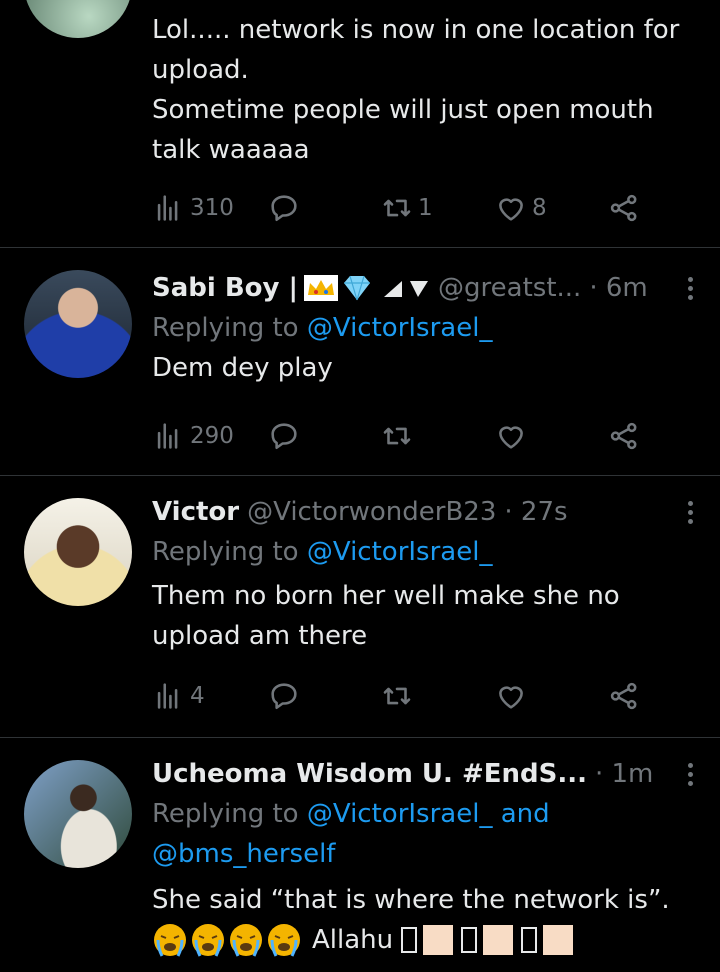 The height and width of the screenshot is (972, 720). What do you see at coordinates (243, 854) in the screenshot?
I see `replying-to-link-2: @bms_herself` at bounding box center [243, 854].